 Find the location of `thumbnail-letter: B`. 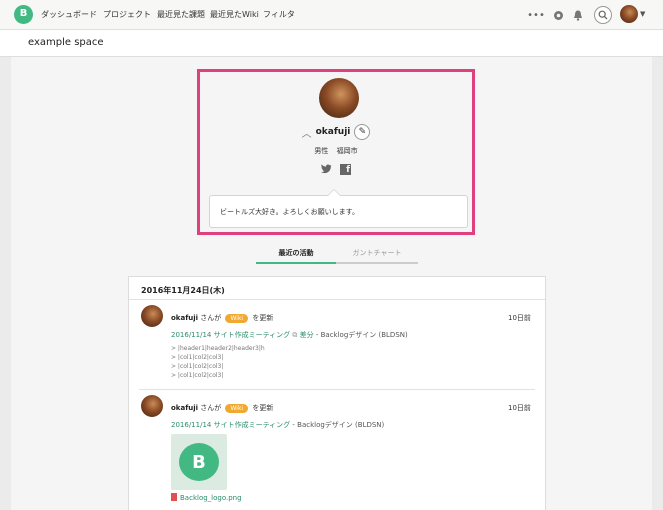

thumbnail-letter: B is located at coordinates (199, 462).